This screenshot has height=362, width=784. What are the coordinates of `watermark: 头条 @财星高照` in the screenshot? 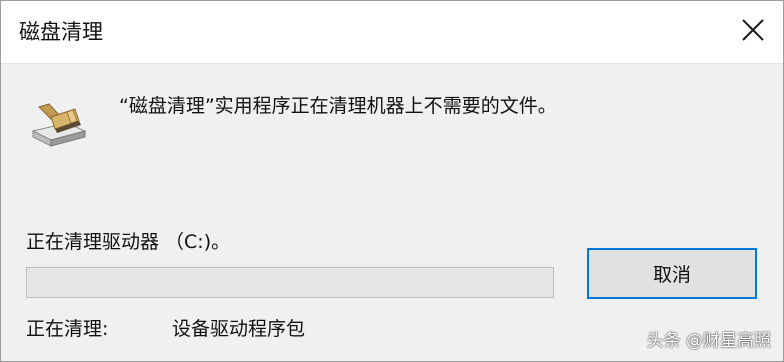 It's located at (708, 341).